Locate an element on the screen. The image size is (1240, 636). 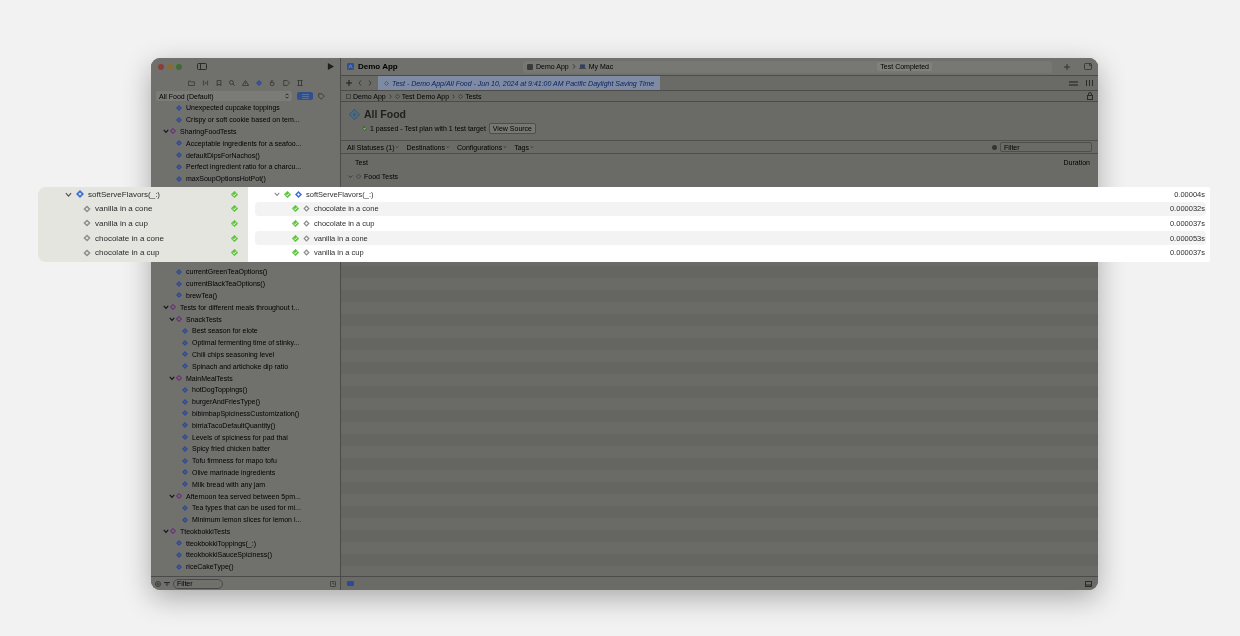
sidebar-toggle-icon is located at coordinates (202, 66).